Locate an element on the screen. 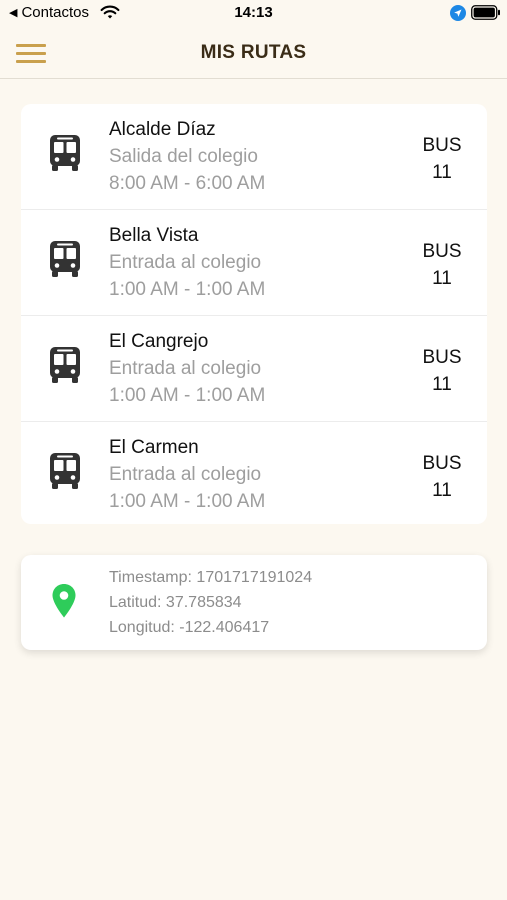 This screenshot has height=900, width=507. location-arrow-icon is located at coordinates (458, 13).